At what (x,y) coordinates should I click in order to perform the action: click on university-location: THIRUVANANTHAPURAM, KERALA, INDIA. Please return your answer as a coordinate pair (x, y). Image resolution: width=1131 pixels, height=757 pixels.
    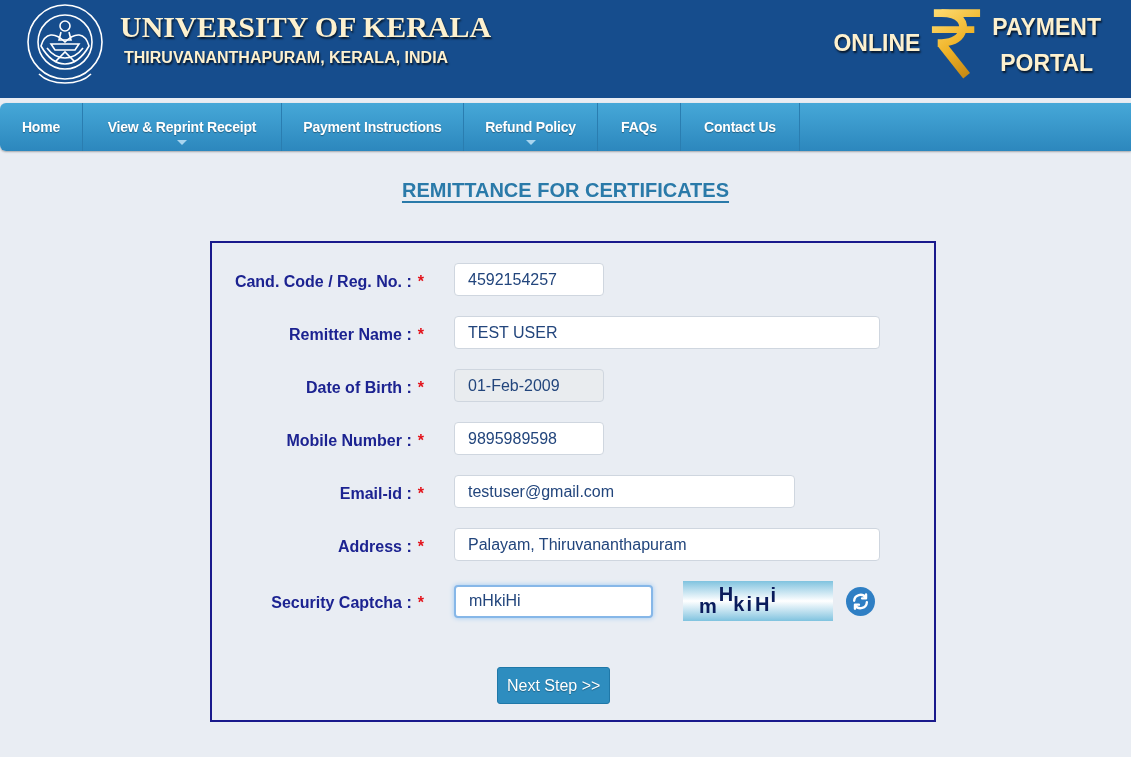
    Looking at the image, I should click on (287, 58).